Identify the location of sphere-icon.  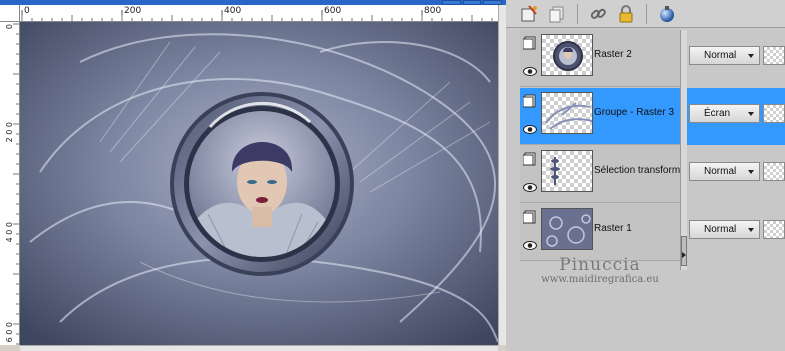
(667, 14).